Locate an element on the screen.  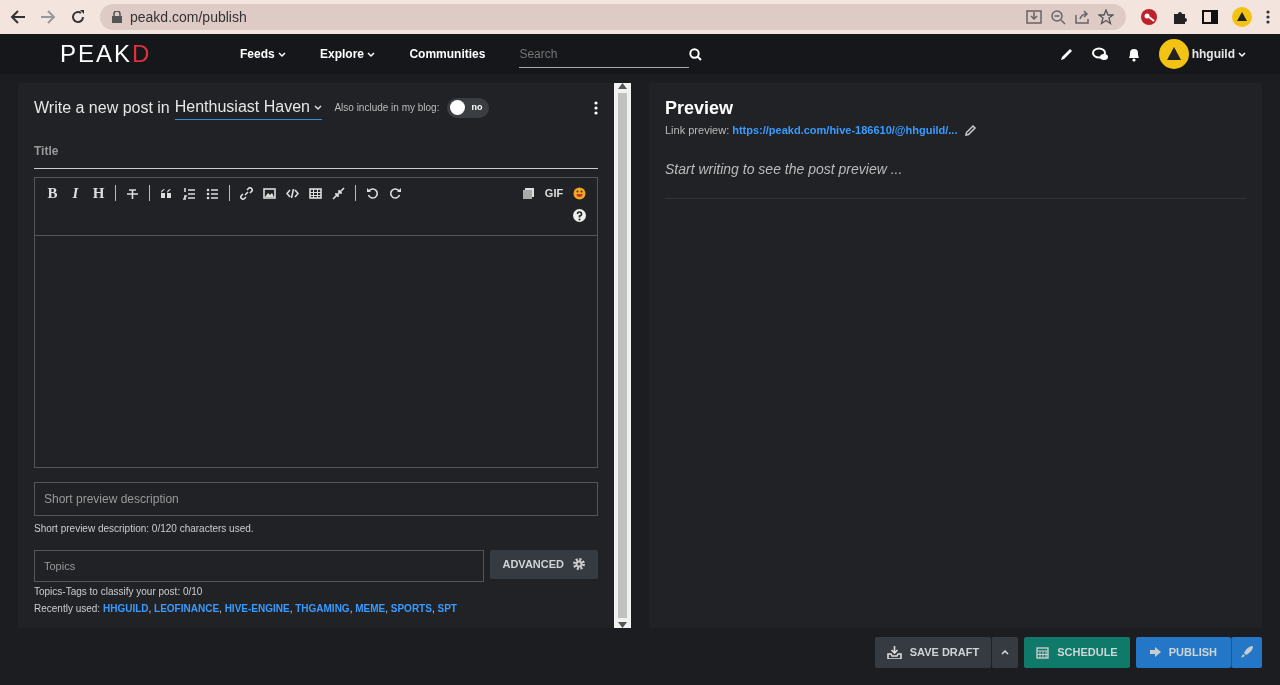
nav-link: Communities is located at coordinates (447, 54).